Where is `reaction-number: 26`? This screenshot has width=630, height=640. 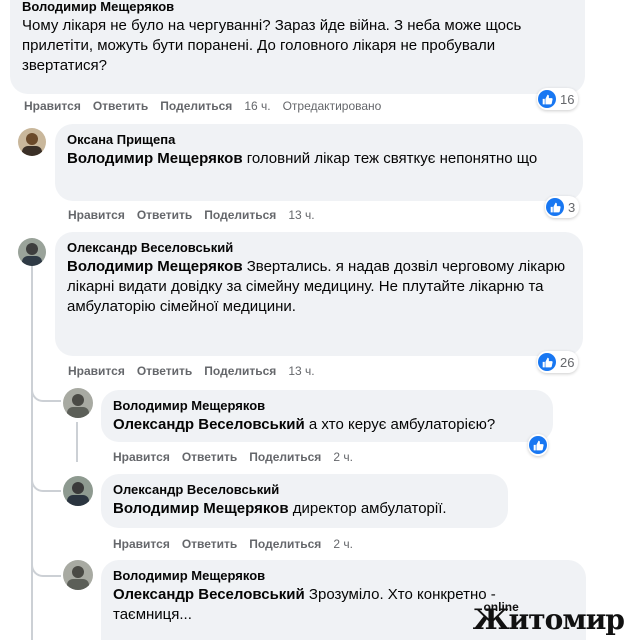 reaction-number: 26 is located at coordinates (567, 362).